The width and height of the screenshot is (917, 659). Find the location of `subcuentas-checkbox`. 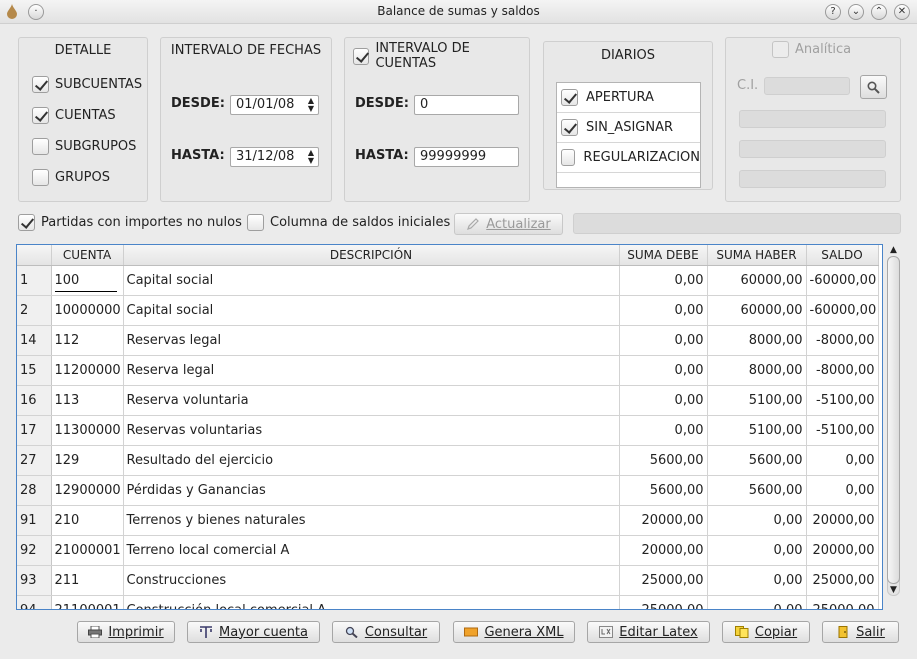

subcuentas-checkbox is located at coordinates (40, 84).